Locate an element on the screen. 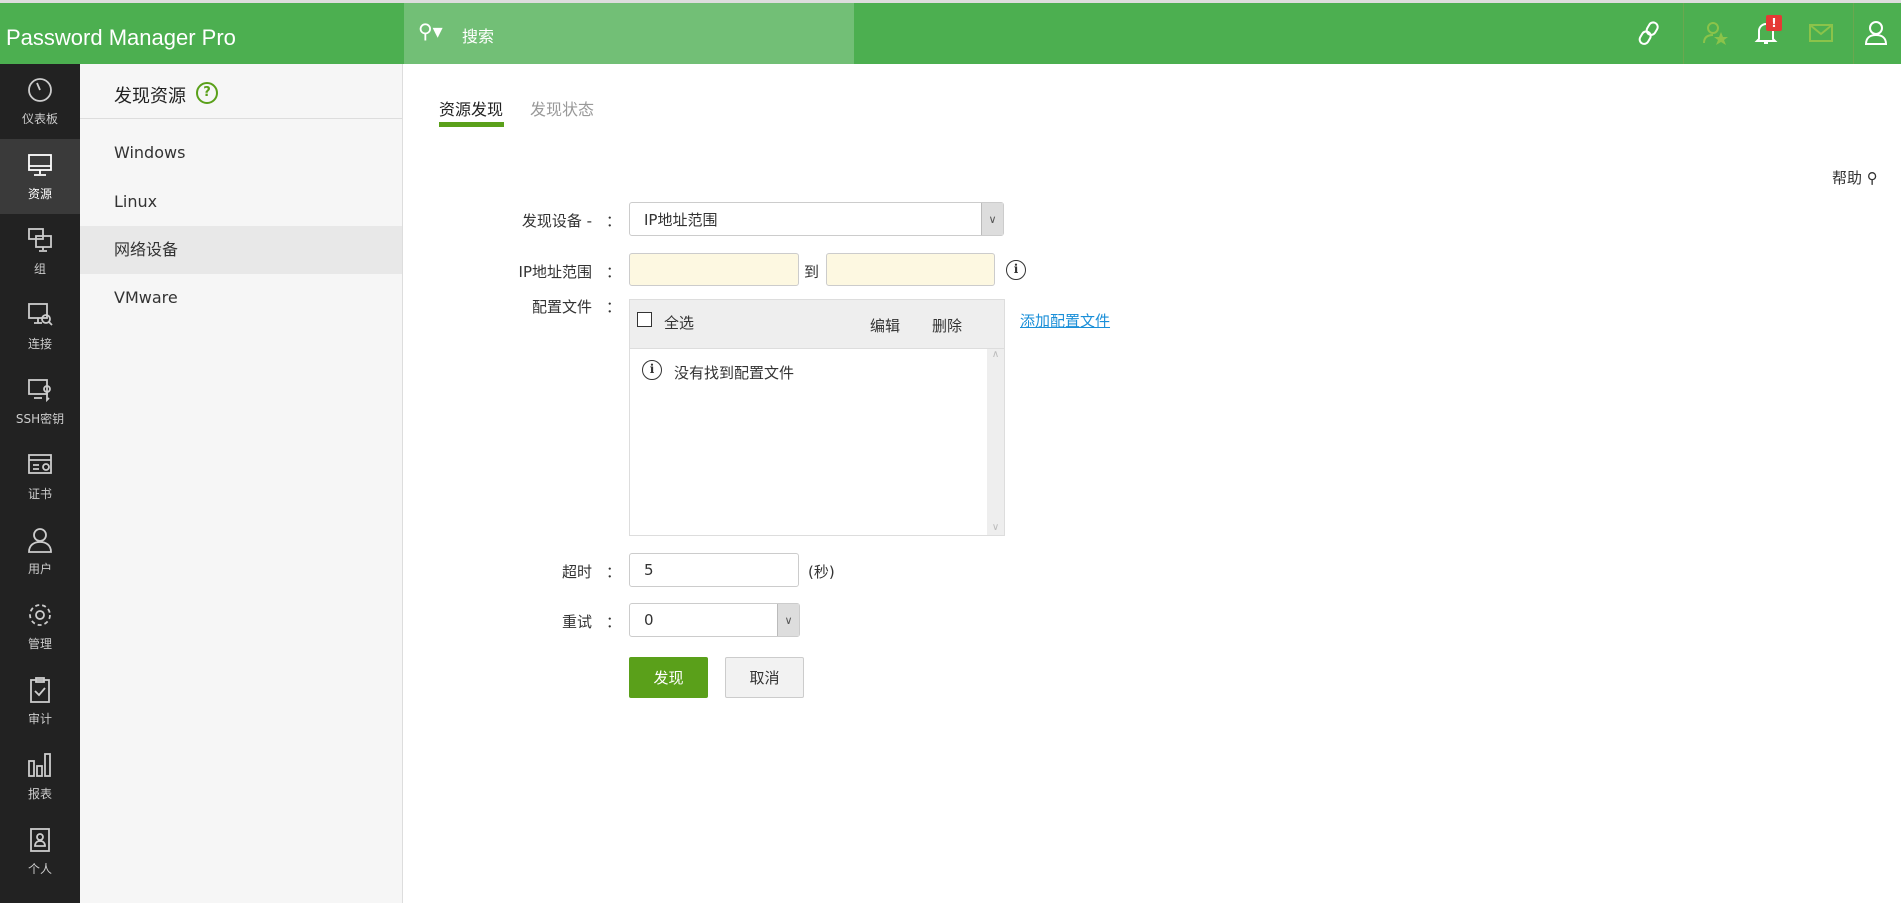  top-header: Password Manager Pro ⚲▾ 搜索 ! is located at coordinates (950, 32).